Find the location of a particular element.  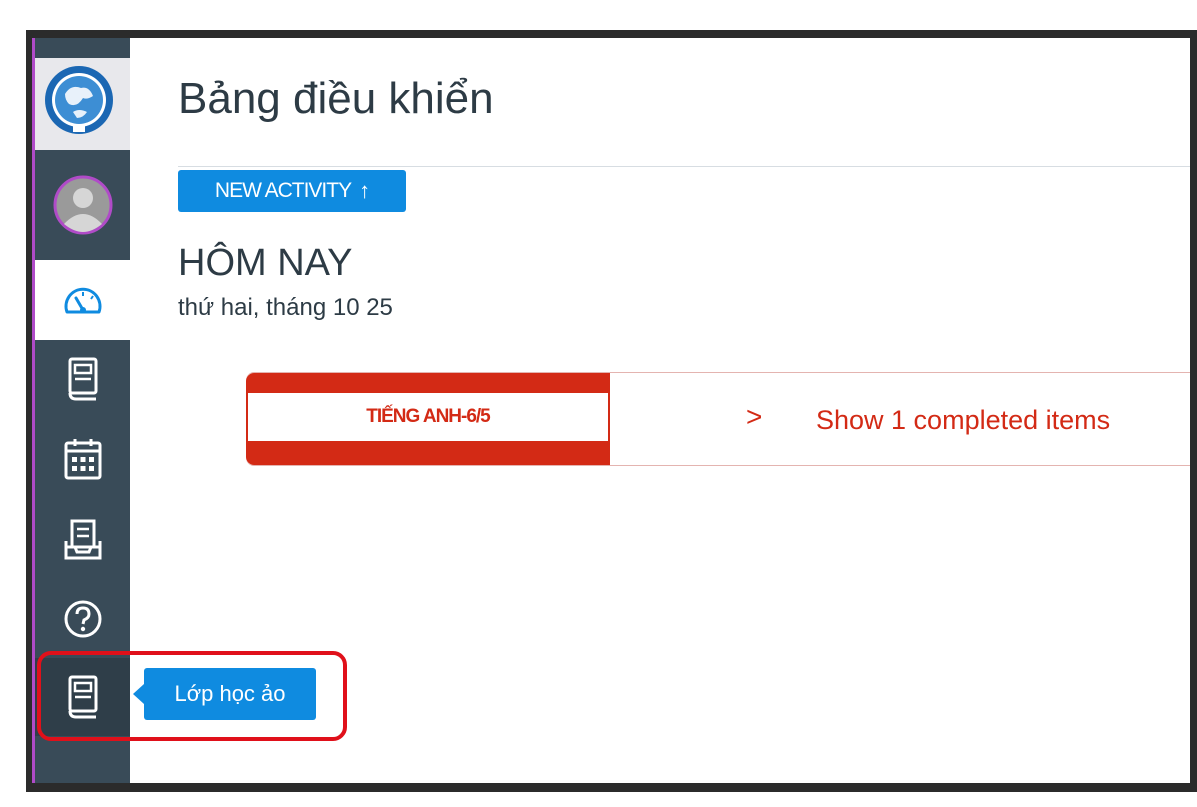

course-tab: TIẾNG ANH-6/5 is located at coordinates (428, 419).